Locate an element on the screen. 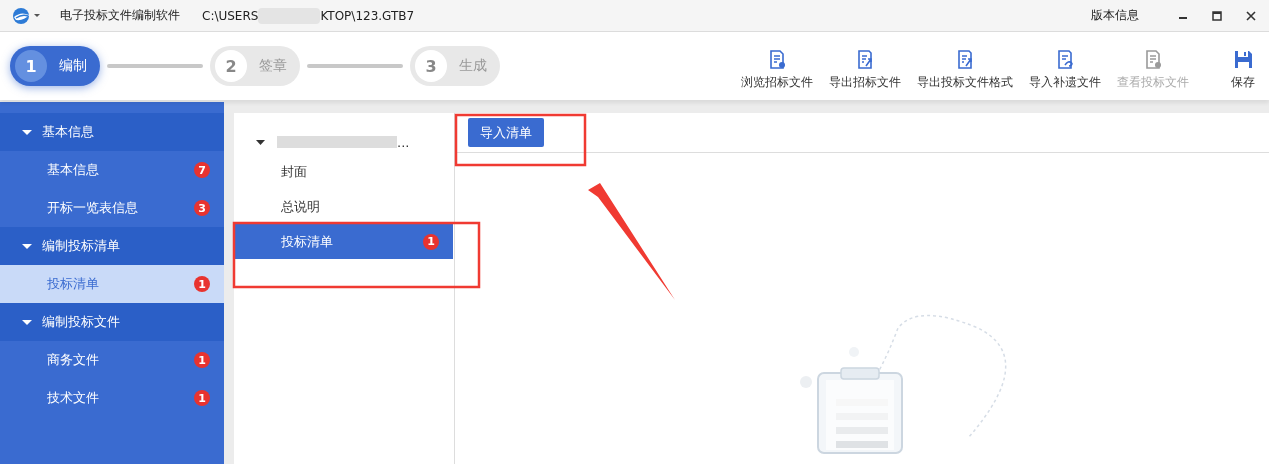 The image size is (1269, 464). step-number: 3 is located at coordinates (431, 66).